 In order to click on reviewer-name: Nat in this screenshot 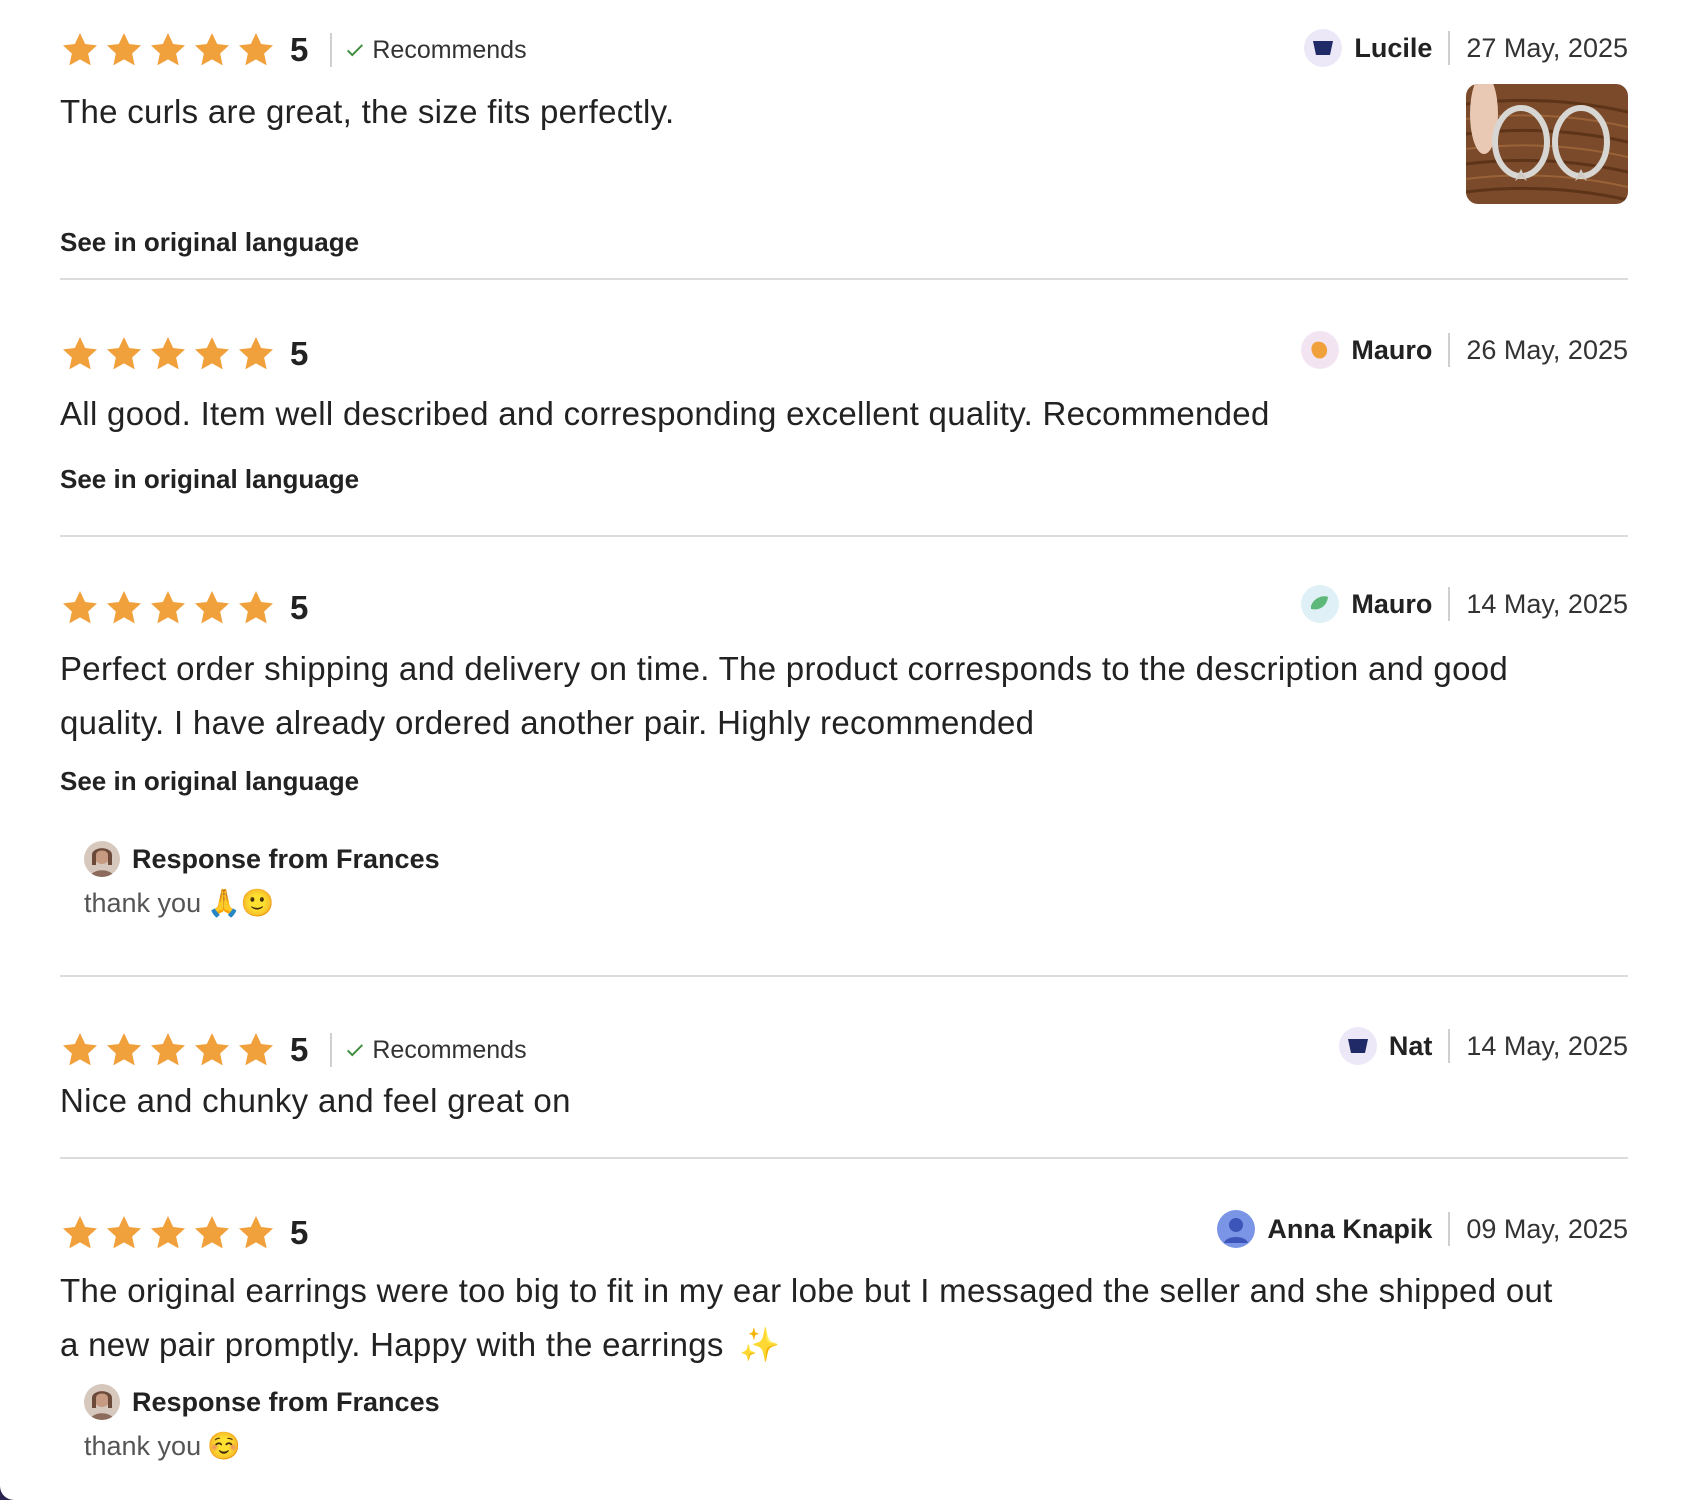, I will do `click(1411, 1046)`.